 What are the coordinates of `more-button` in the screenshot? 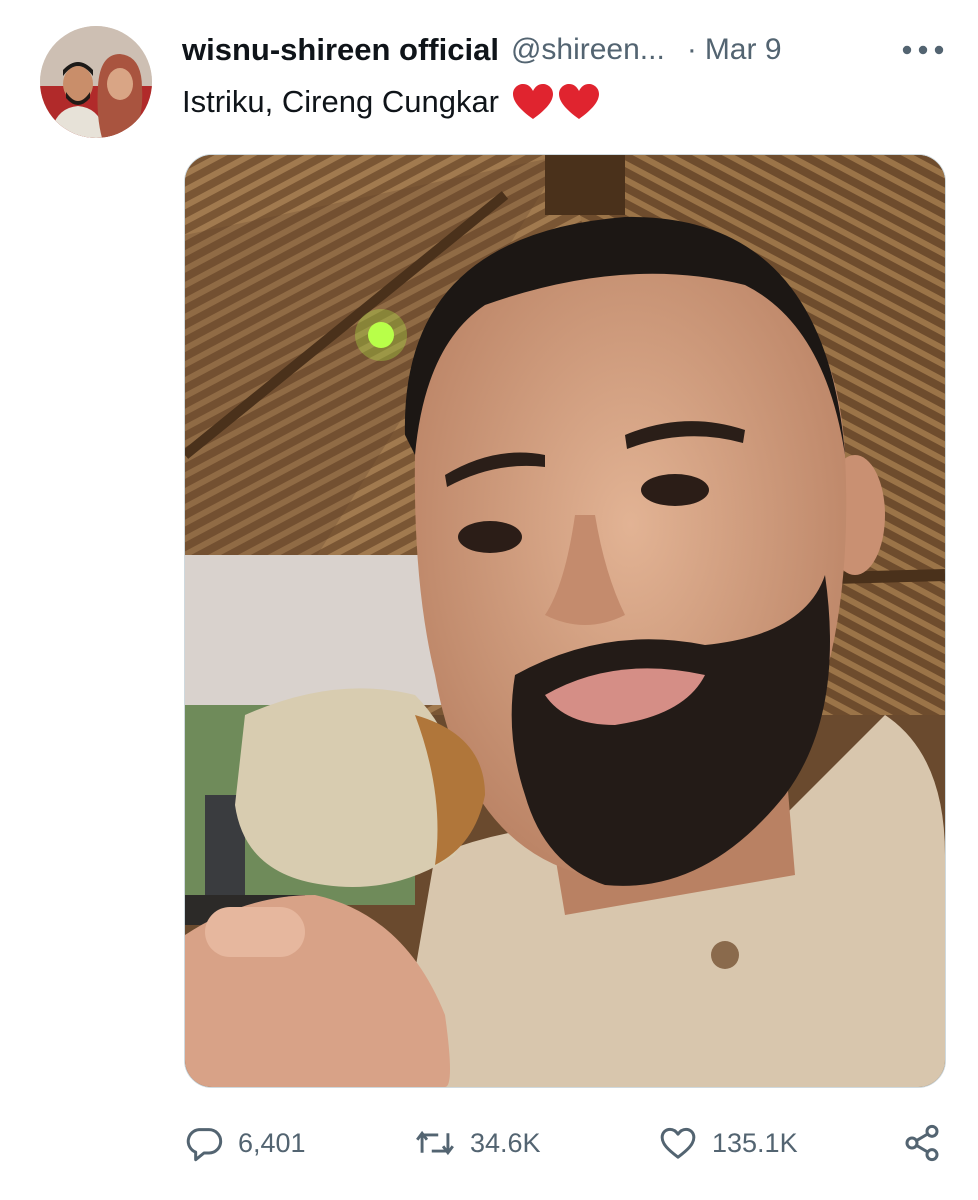 It's located at (923, 50).